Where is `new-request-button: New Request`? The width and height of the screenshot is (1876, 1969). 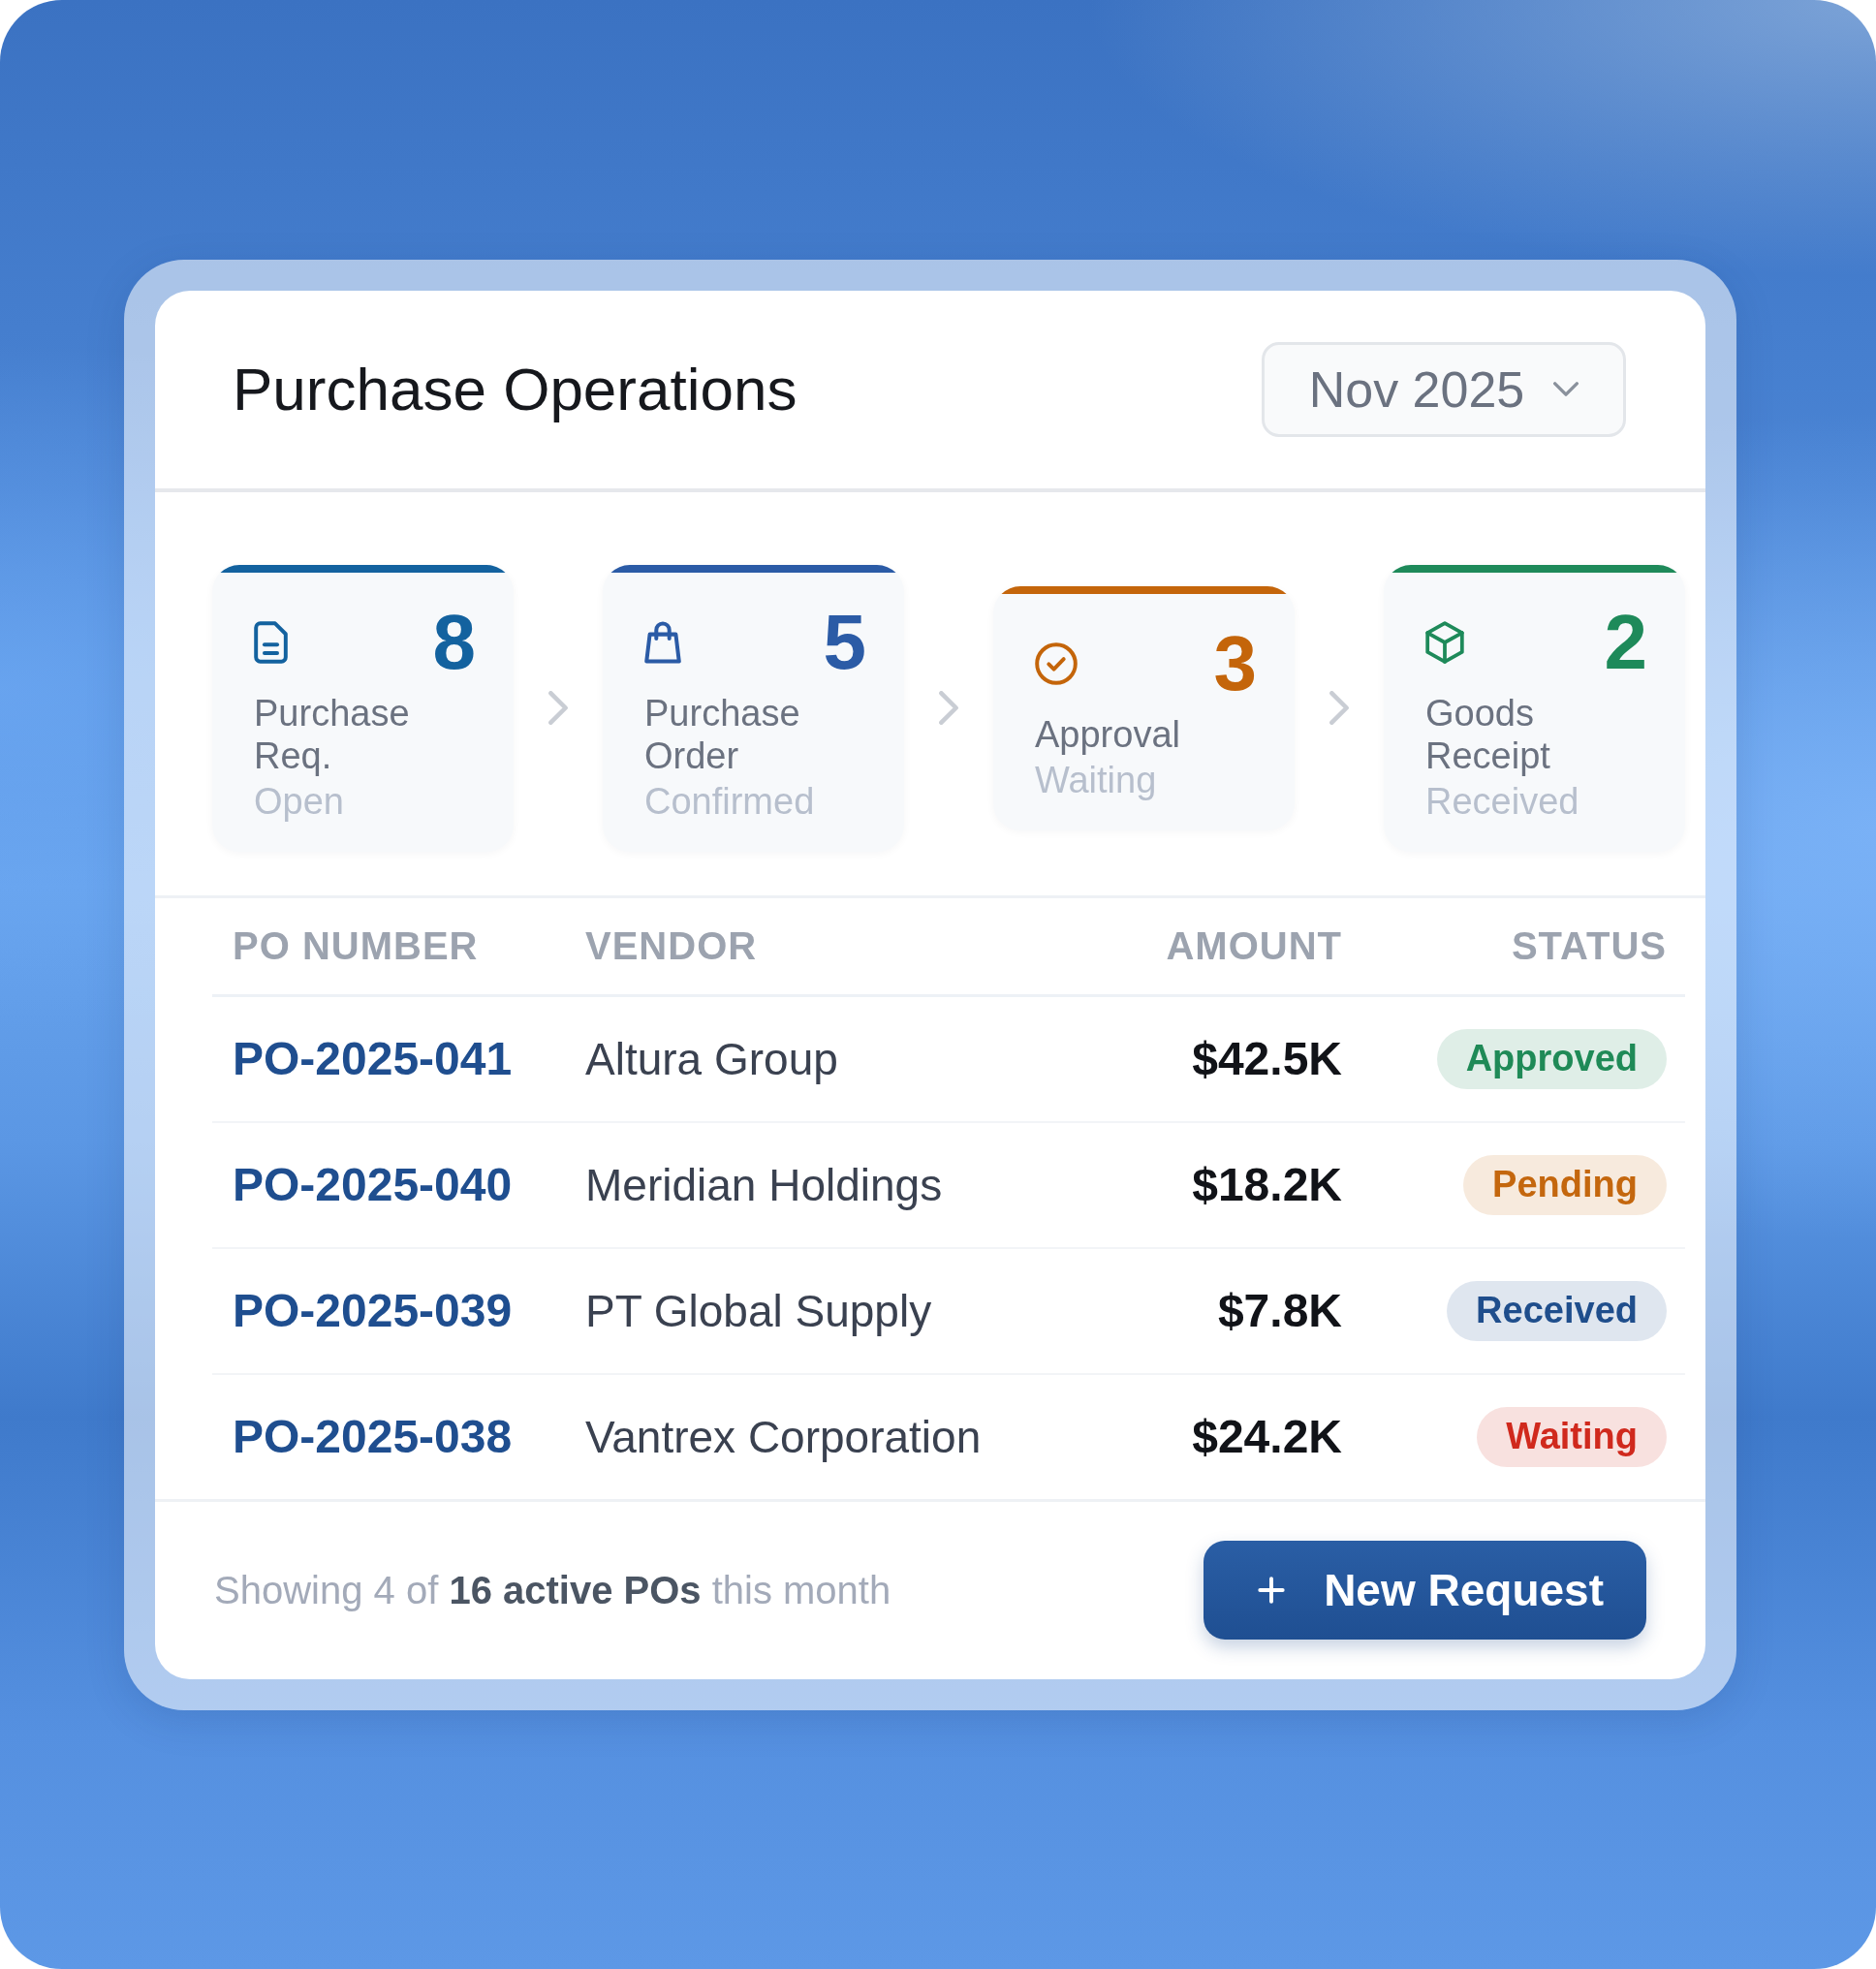 new-request-button: New Request is located at coordinates (1425, 1591).